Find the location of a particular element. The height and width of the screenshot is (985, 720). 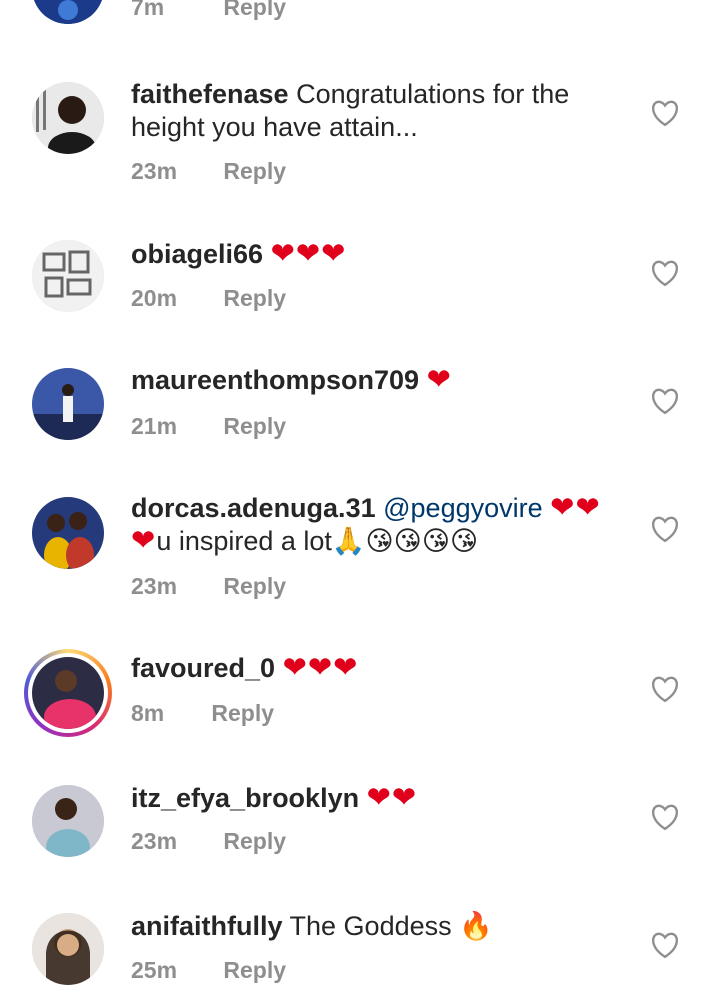

comment-username: anifaithfully is located at coordinates (207, 926).